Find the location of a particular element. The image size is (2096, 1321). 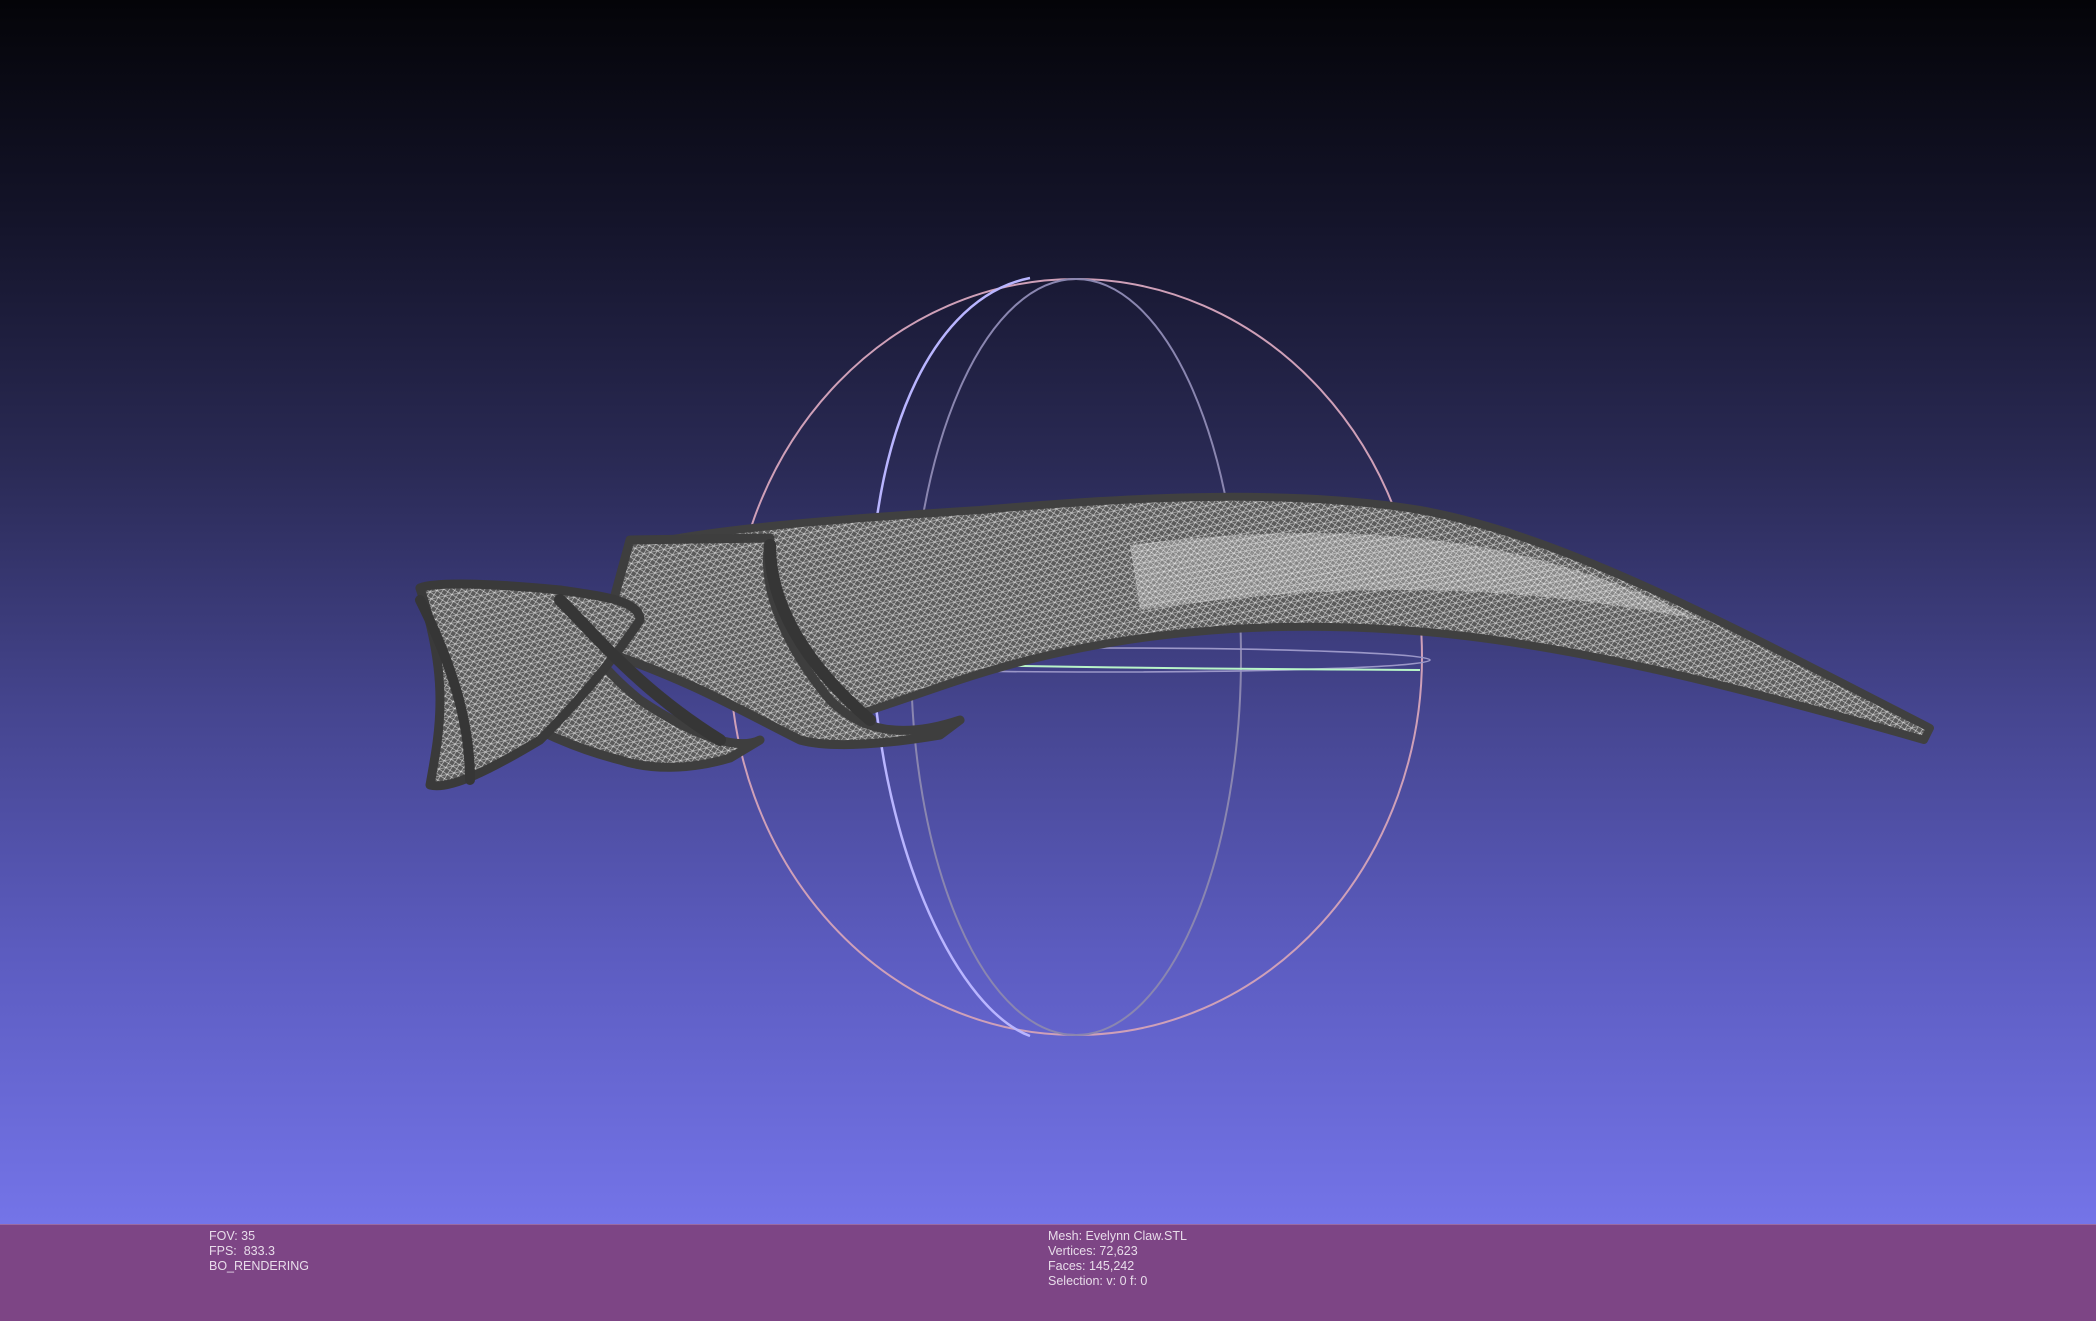

faces-label: Faces: 145,242 is located at coordinates (1091, 1266).